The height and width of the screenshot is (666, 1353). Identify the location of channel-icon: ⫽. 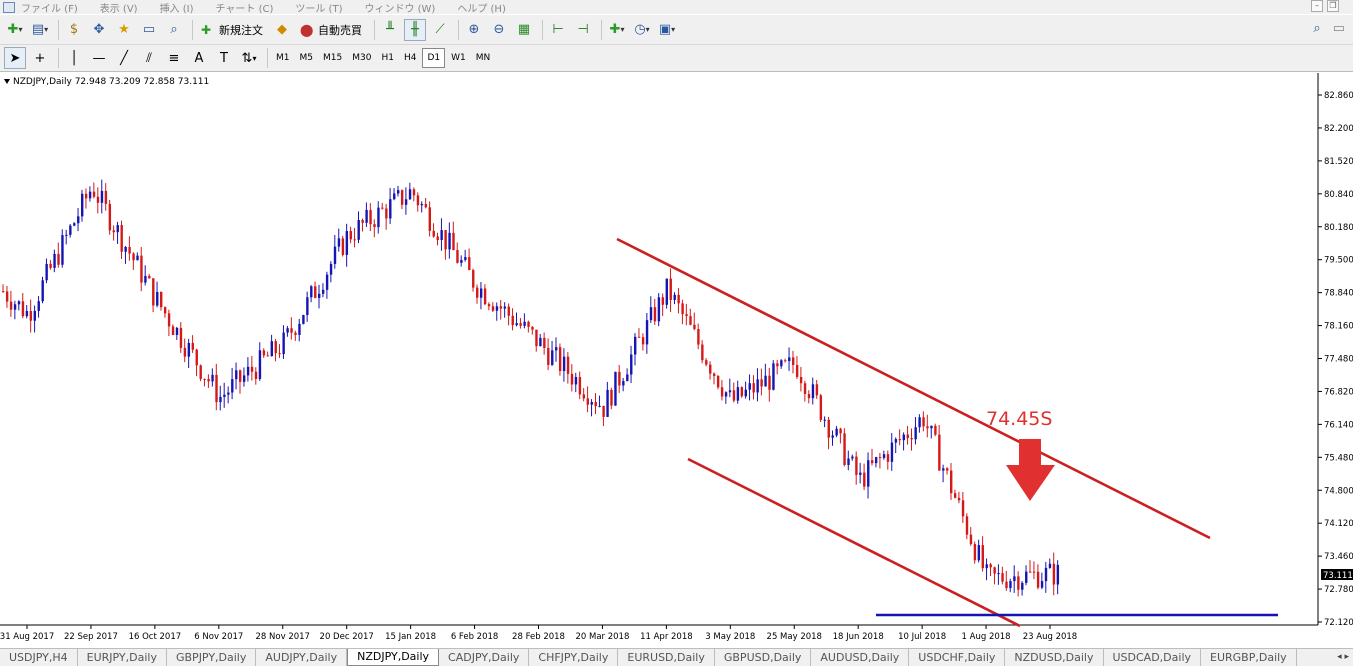
(149, 58).